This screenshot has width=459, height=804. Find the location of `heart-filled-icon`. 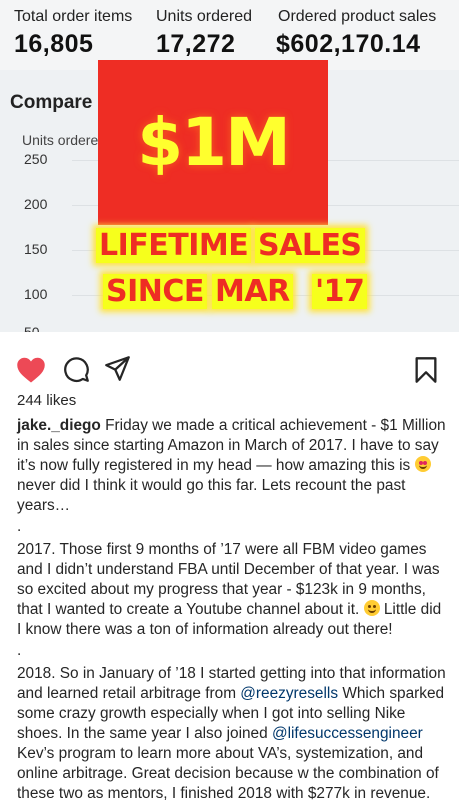

heart-filled-icon is located at coordinates (31, 370).